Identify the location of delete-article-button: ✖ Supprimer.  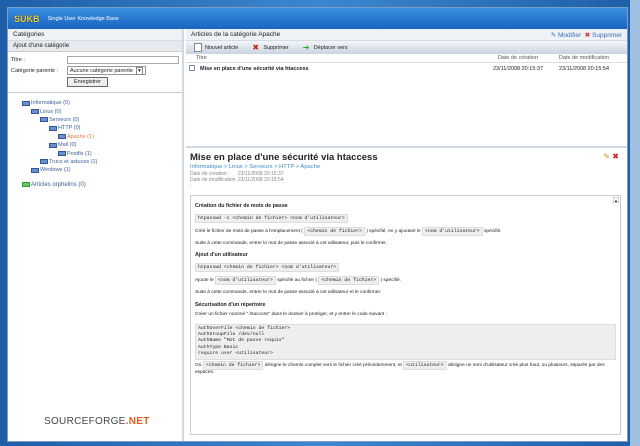
(270, 47).